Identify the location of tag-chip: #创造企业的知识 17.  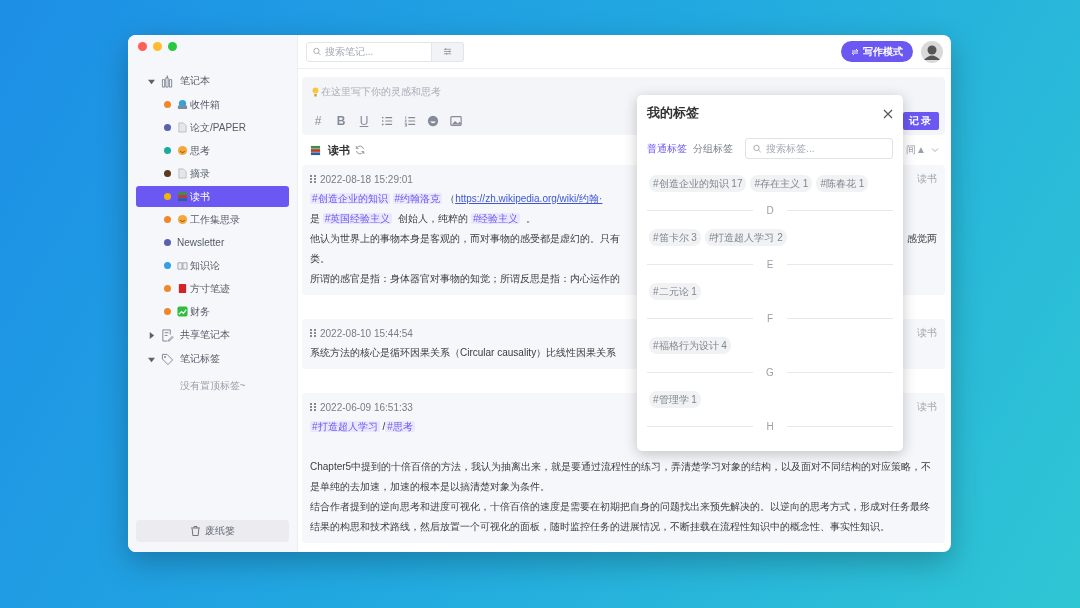
(698, 183).